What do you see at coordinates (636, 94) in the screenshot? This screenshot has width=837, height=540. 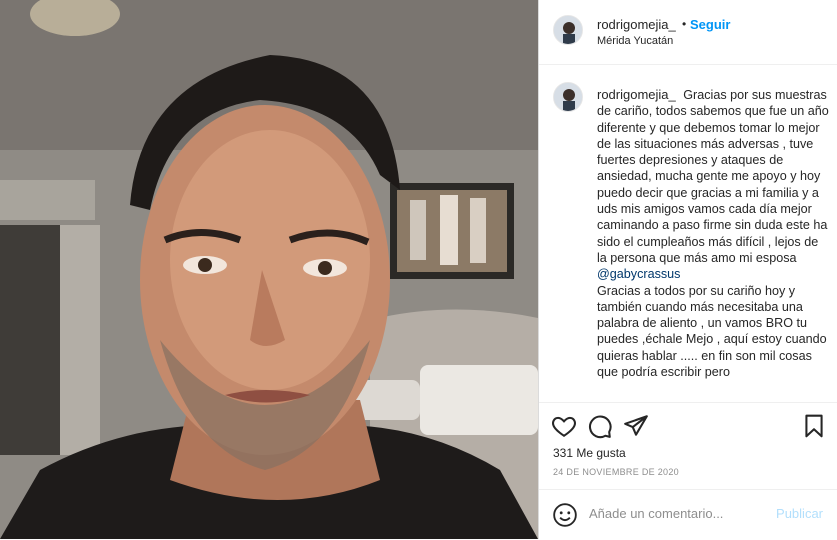 I see `caption-username: rodrigomejia_` at bounding box center [636, 94].